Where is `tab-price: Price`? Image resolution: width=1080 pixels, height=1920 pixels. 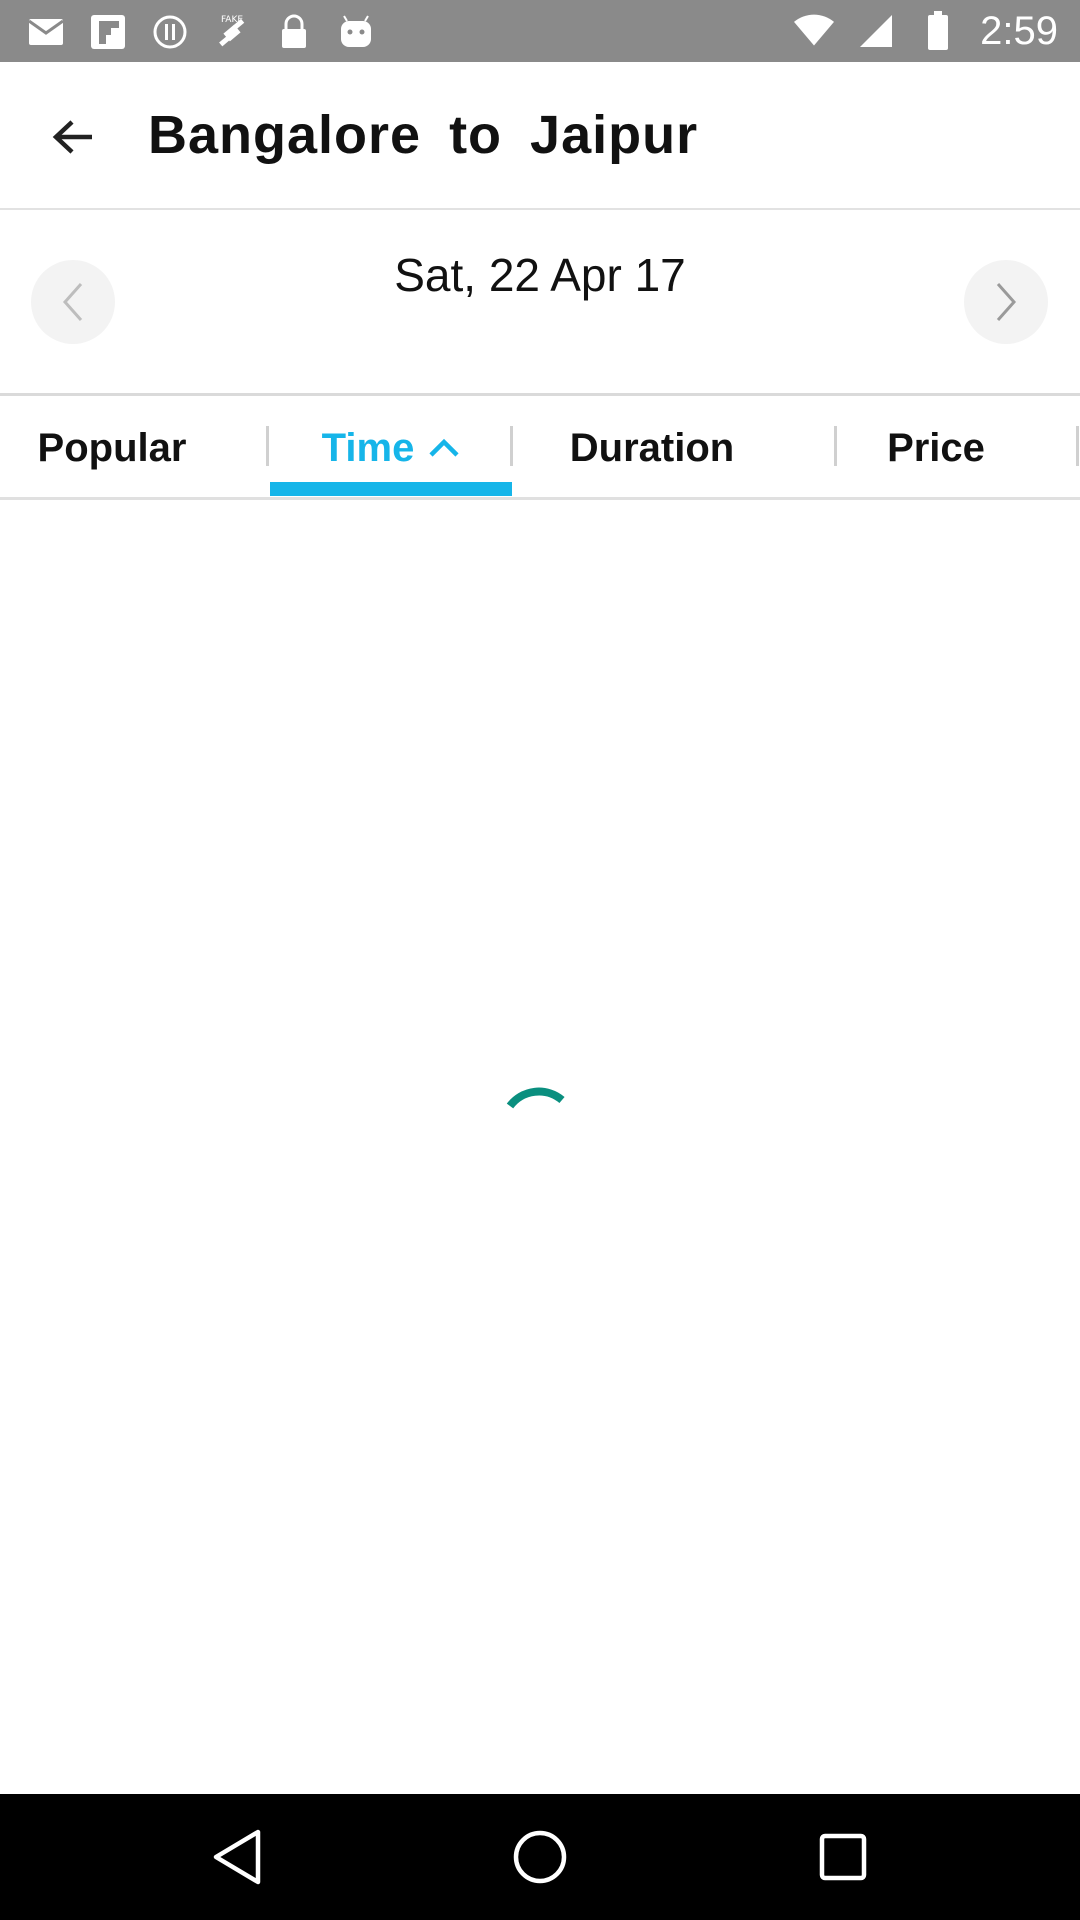 tab-price: Price is located at coordinates (936, 448).